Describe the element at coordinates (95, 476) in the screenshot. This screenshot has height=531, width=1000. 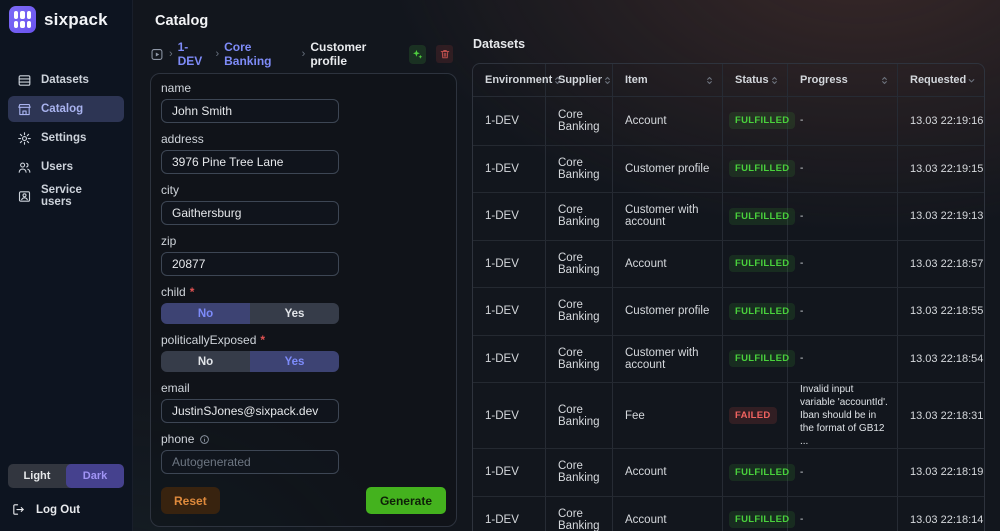
I see `theme-dark-button: Dark` at that location.